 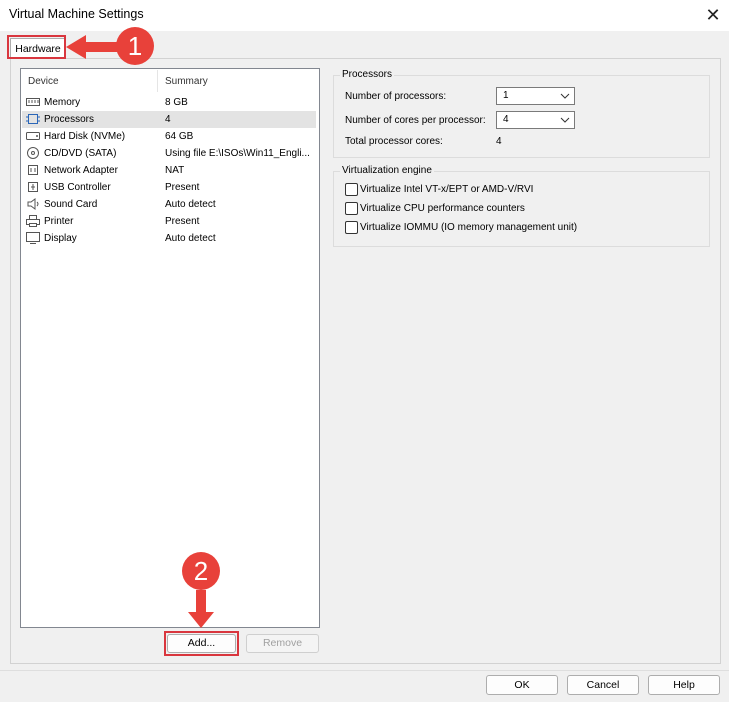 I want to click on close-icon: ✕, so click(x=713, y=15).